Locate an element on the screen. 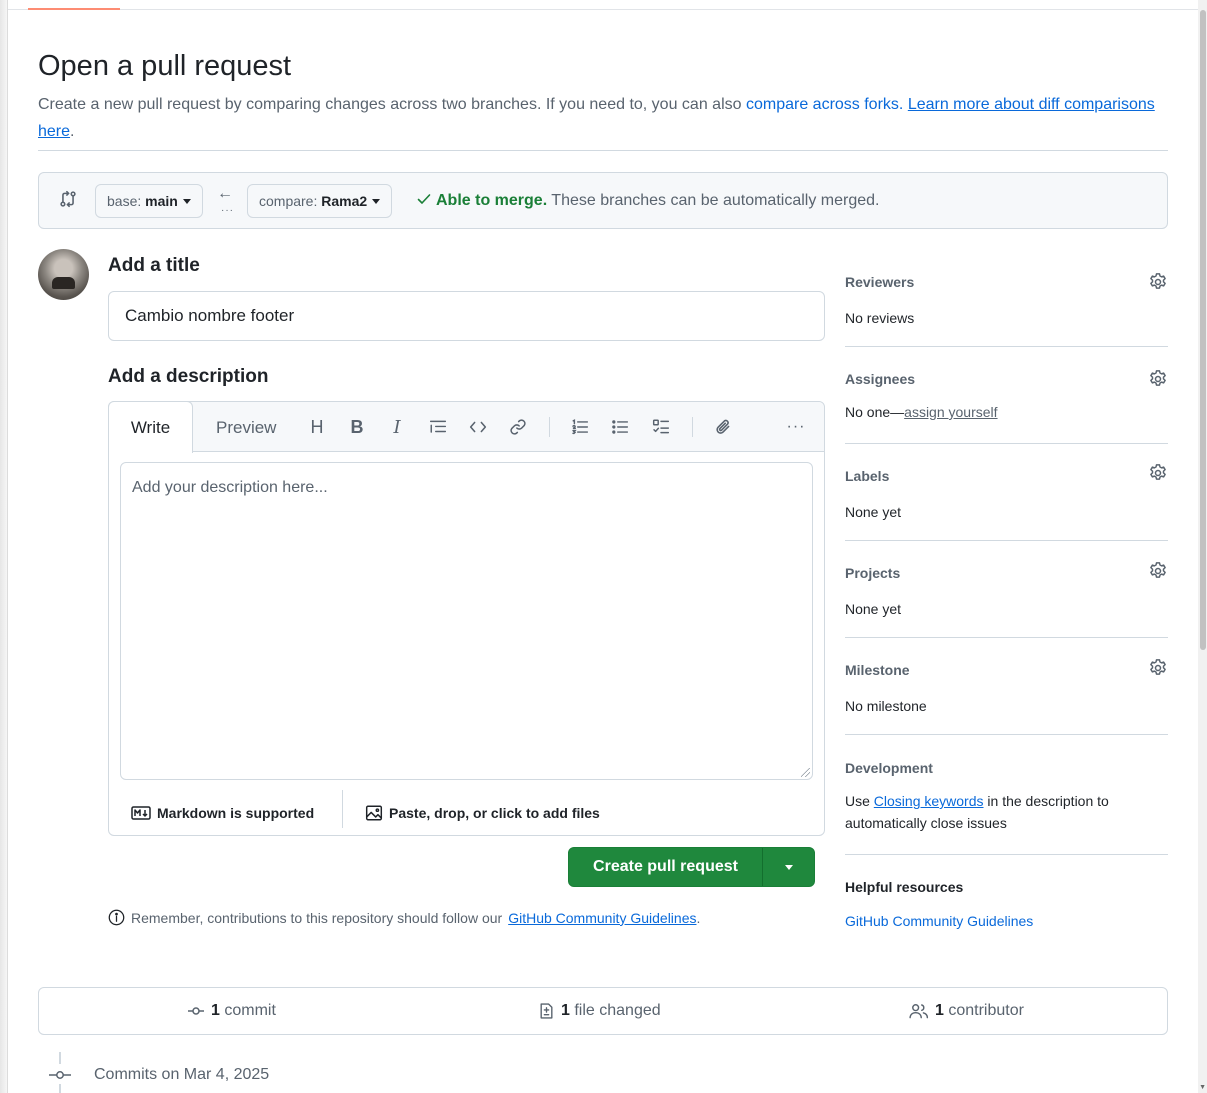 The width and height of the screenshot is (1207, 1093). quote-icon is located at coordinates (438, 426).